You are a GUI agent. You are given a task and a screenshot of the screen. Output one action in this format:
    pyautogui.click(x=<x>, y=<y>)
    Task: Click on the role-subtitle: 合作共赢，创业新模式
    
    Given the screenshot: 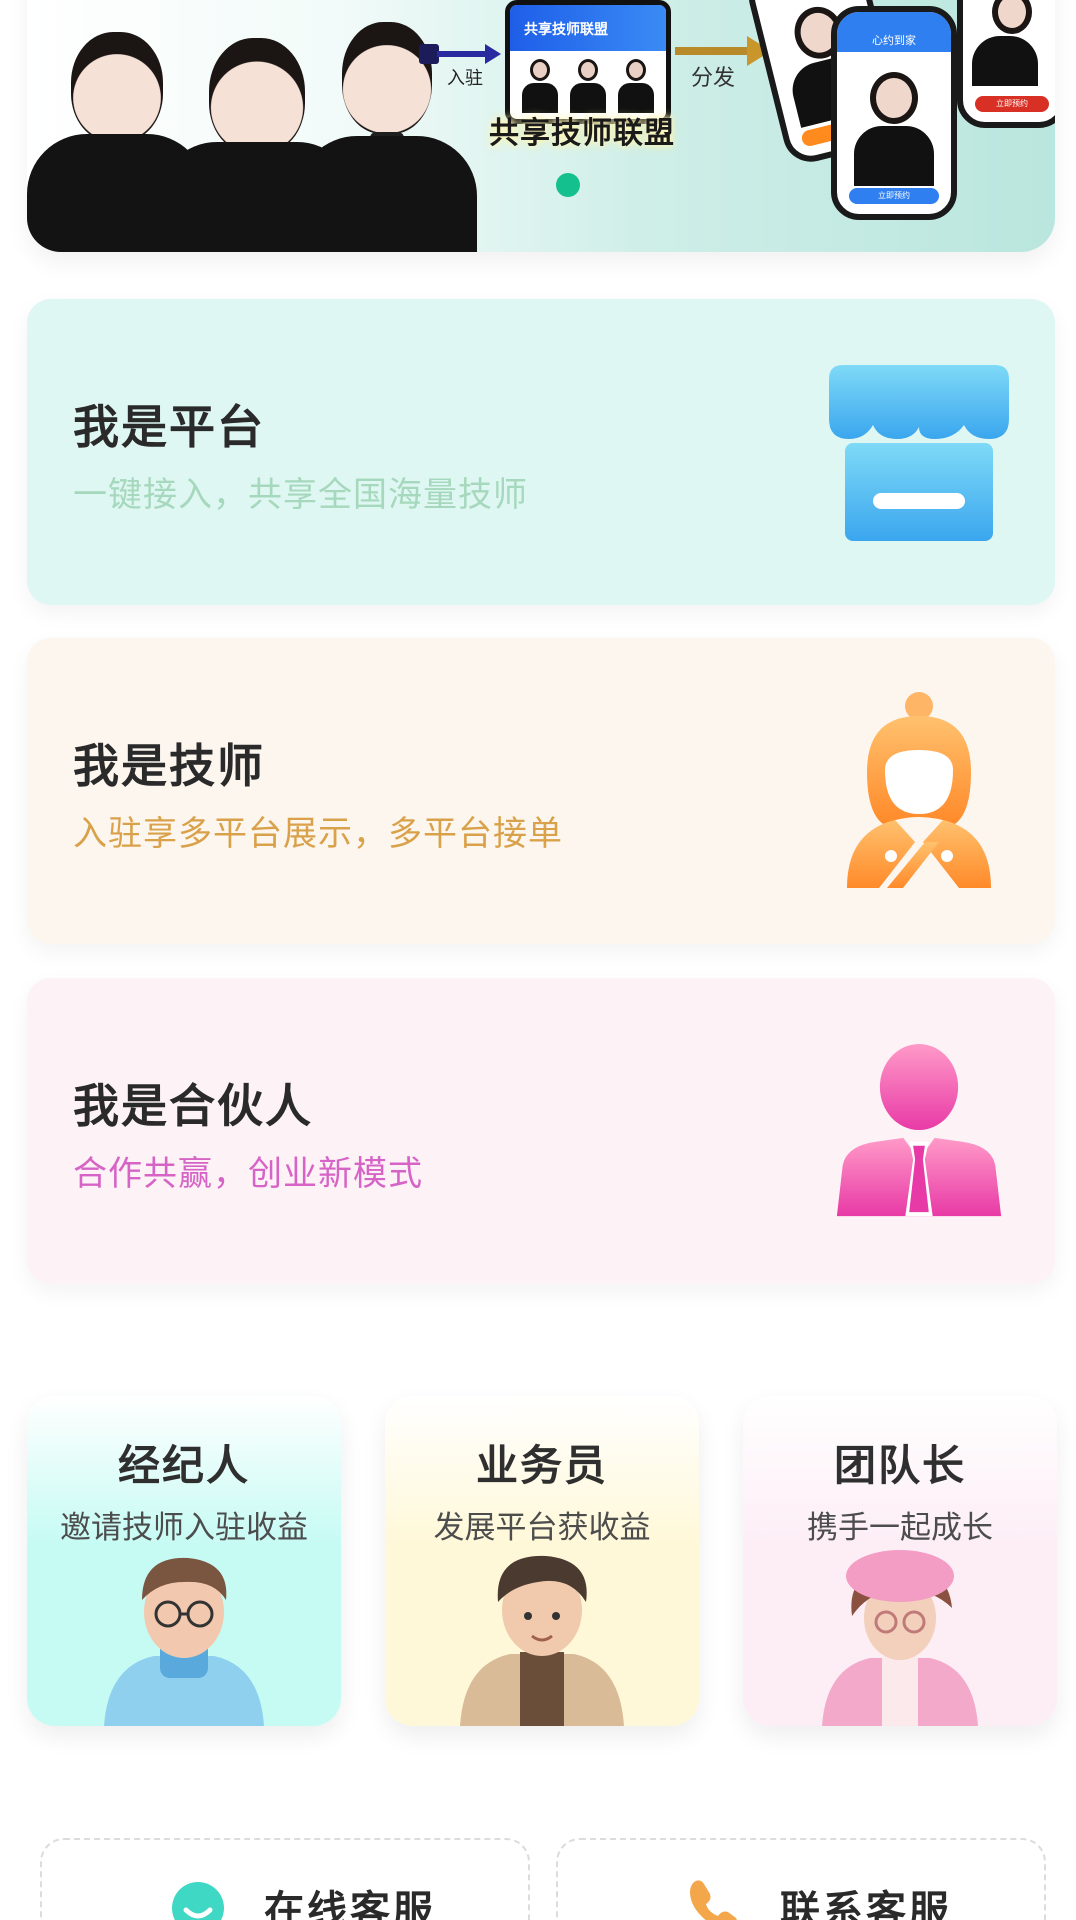 What is the action you would take?
    pyautogui.click(x=248, y=1174)
    